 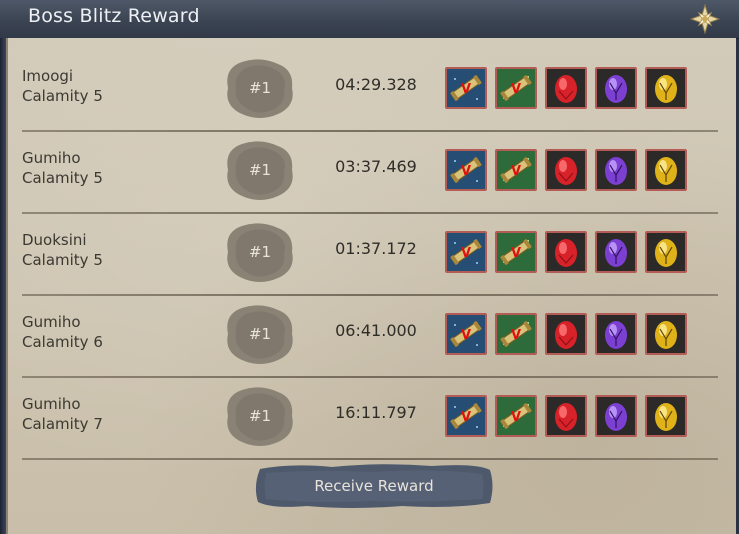 What do you see at coordinates (376, 412) in the screenshot?
I see `clear-time: 16:11.797` at bounding box center [376, 412].